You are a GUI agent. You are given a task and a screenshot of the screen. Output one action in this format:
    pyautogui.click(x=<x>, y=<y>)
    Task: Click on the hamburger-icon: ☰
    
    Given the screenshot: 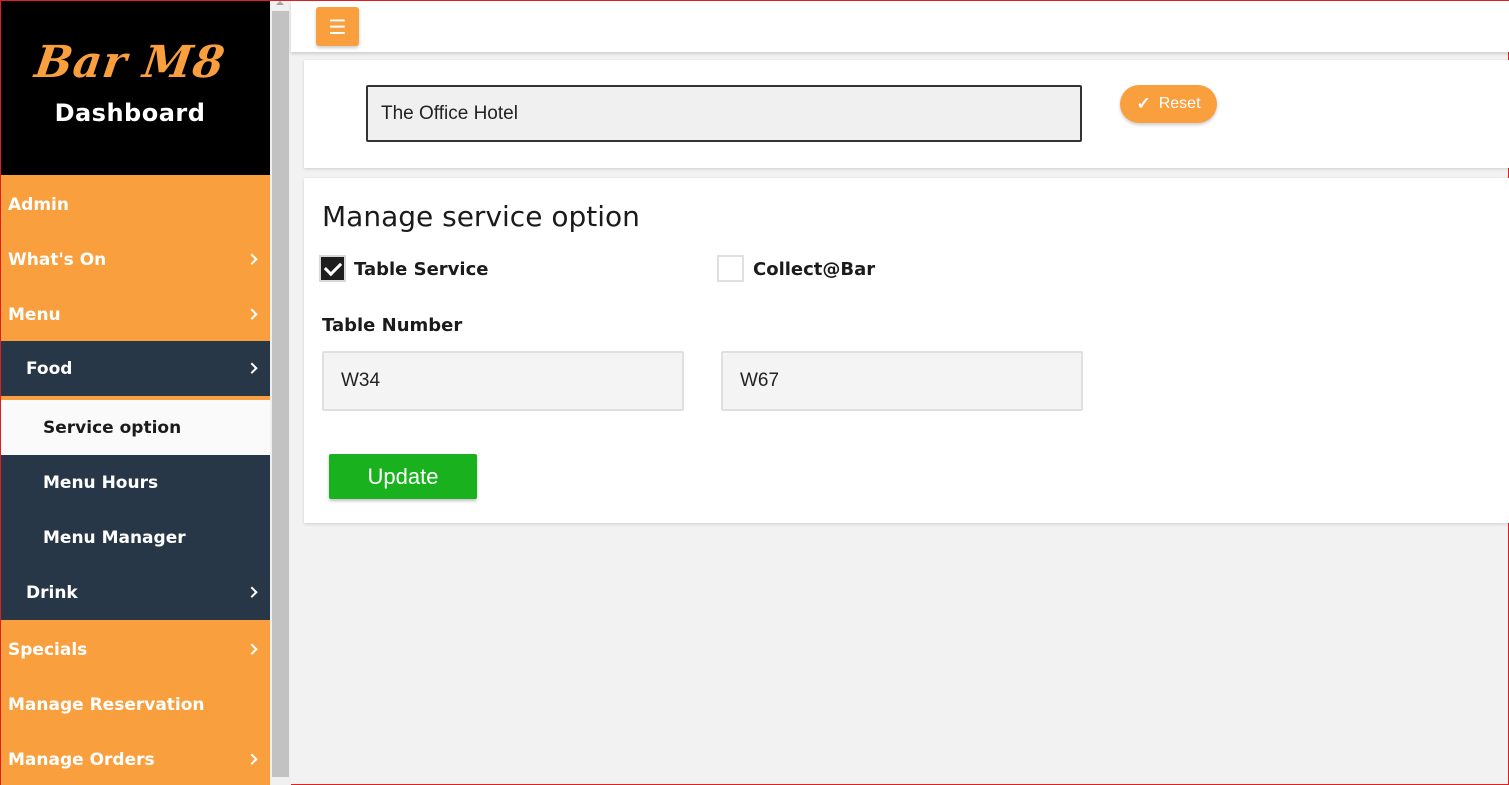 What is the action you would take?
    pyautogui.click(x=337, y=26)
    